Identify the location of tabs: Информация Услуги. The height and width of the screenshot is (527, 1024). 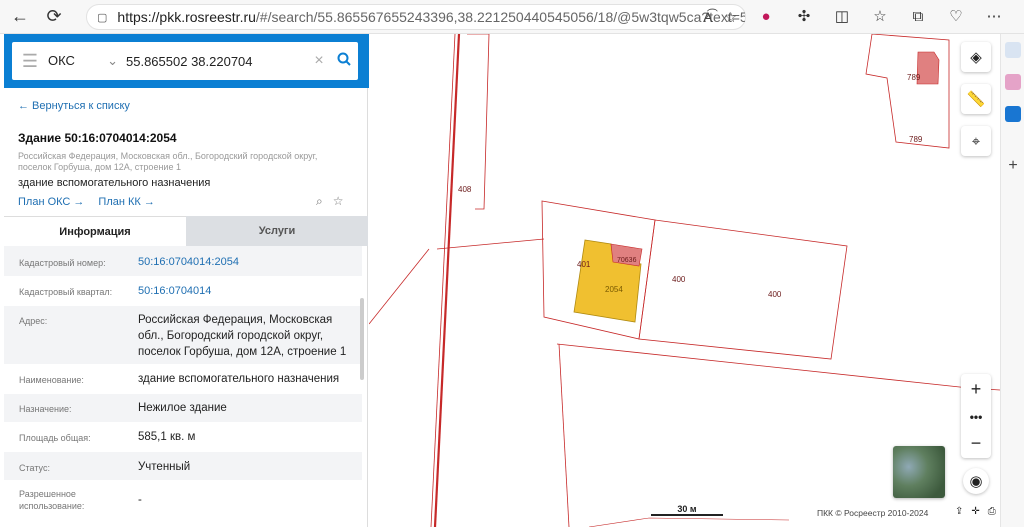
(186, 231).